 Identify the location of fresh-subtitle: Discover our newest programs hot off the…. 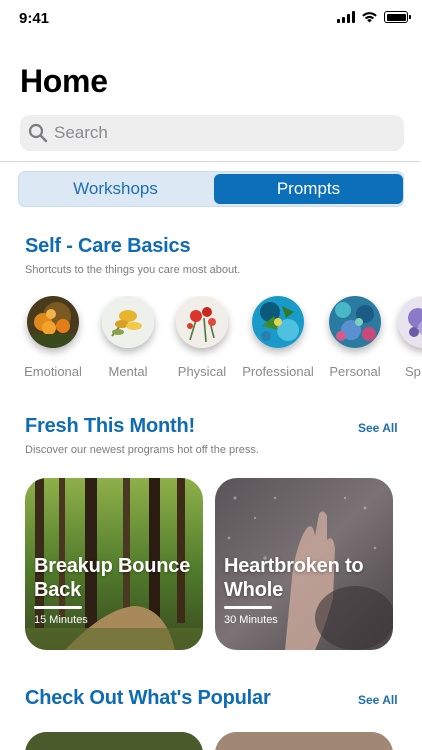
(142, 450).